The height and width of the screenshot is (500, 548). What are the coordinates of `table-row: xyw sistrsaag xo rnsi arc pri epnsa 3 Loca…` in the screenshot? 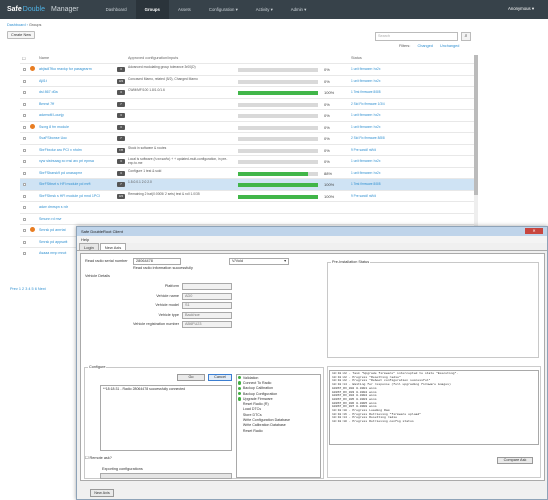 It's located at (247, 161).